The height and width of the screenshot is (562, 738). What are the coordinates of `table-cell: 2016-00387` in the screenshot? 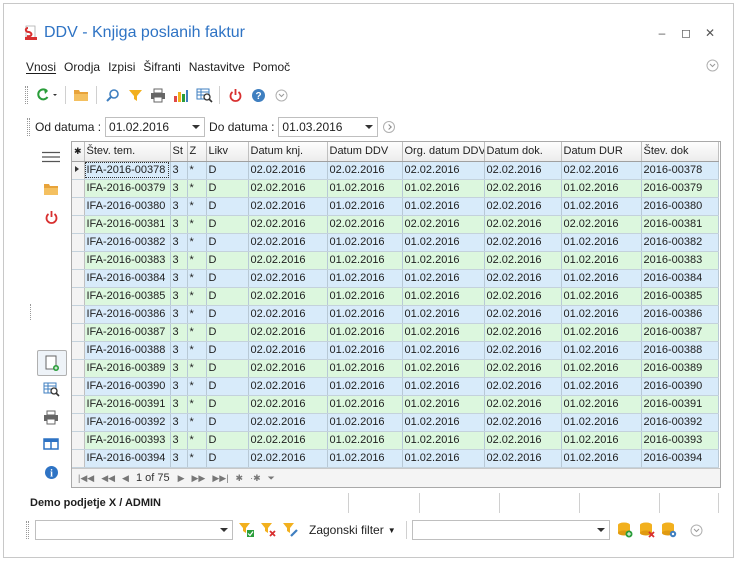 It's located at (680, 332).